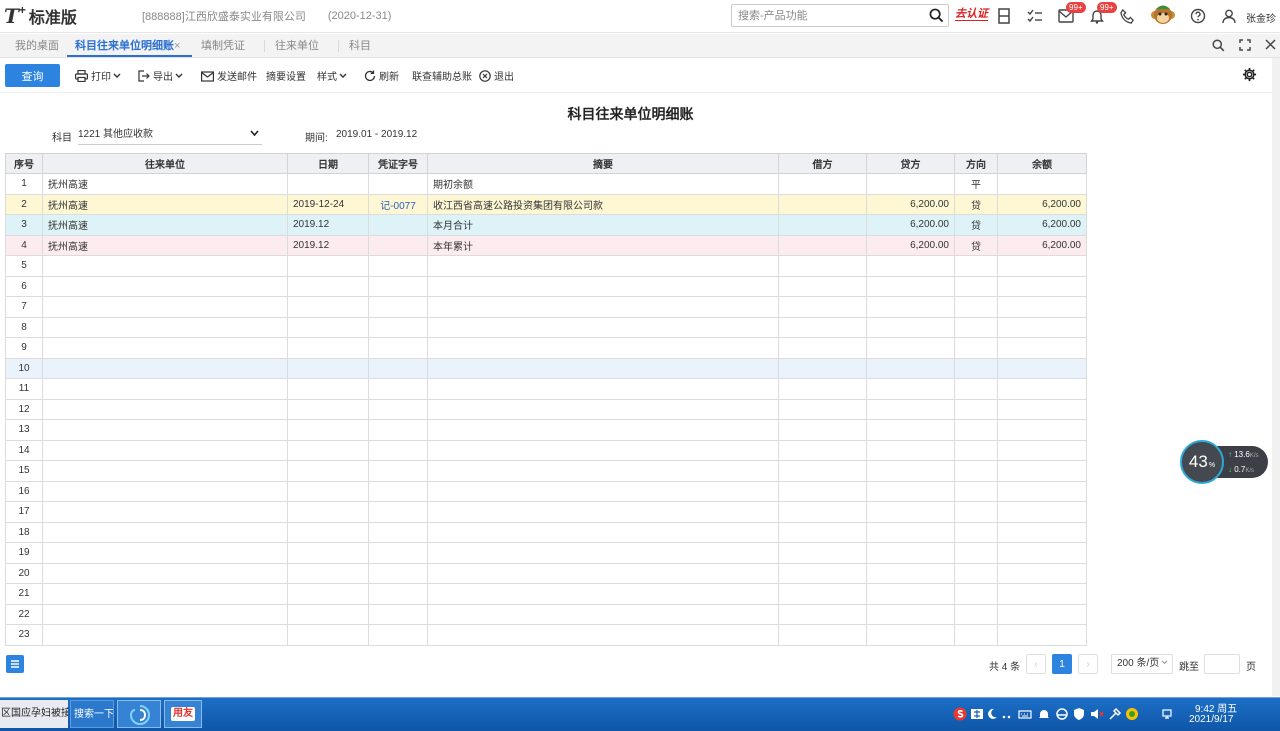  Describe the element at coordinates (1035, 16) in the screenshot. I see `checklist-icon` at that location.